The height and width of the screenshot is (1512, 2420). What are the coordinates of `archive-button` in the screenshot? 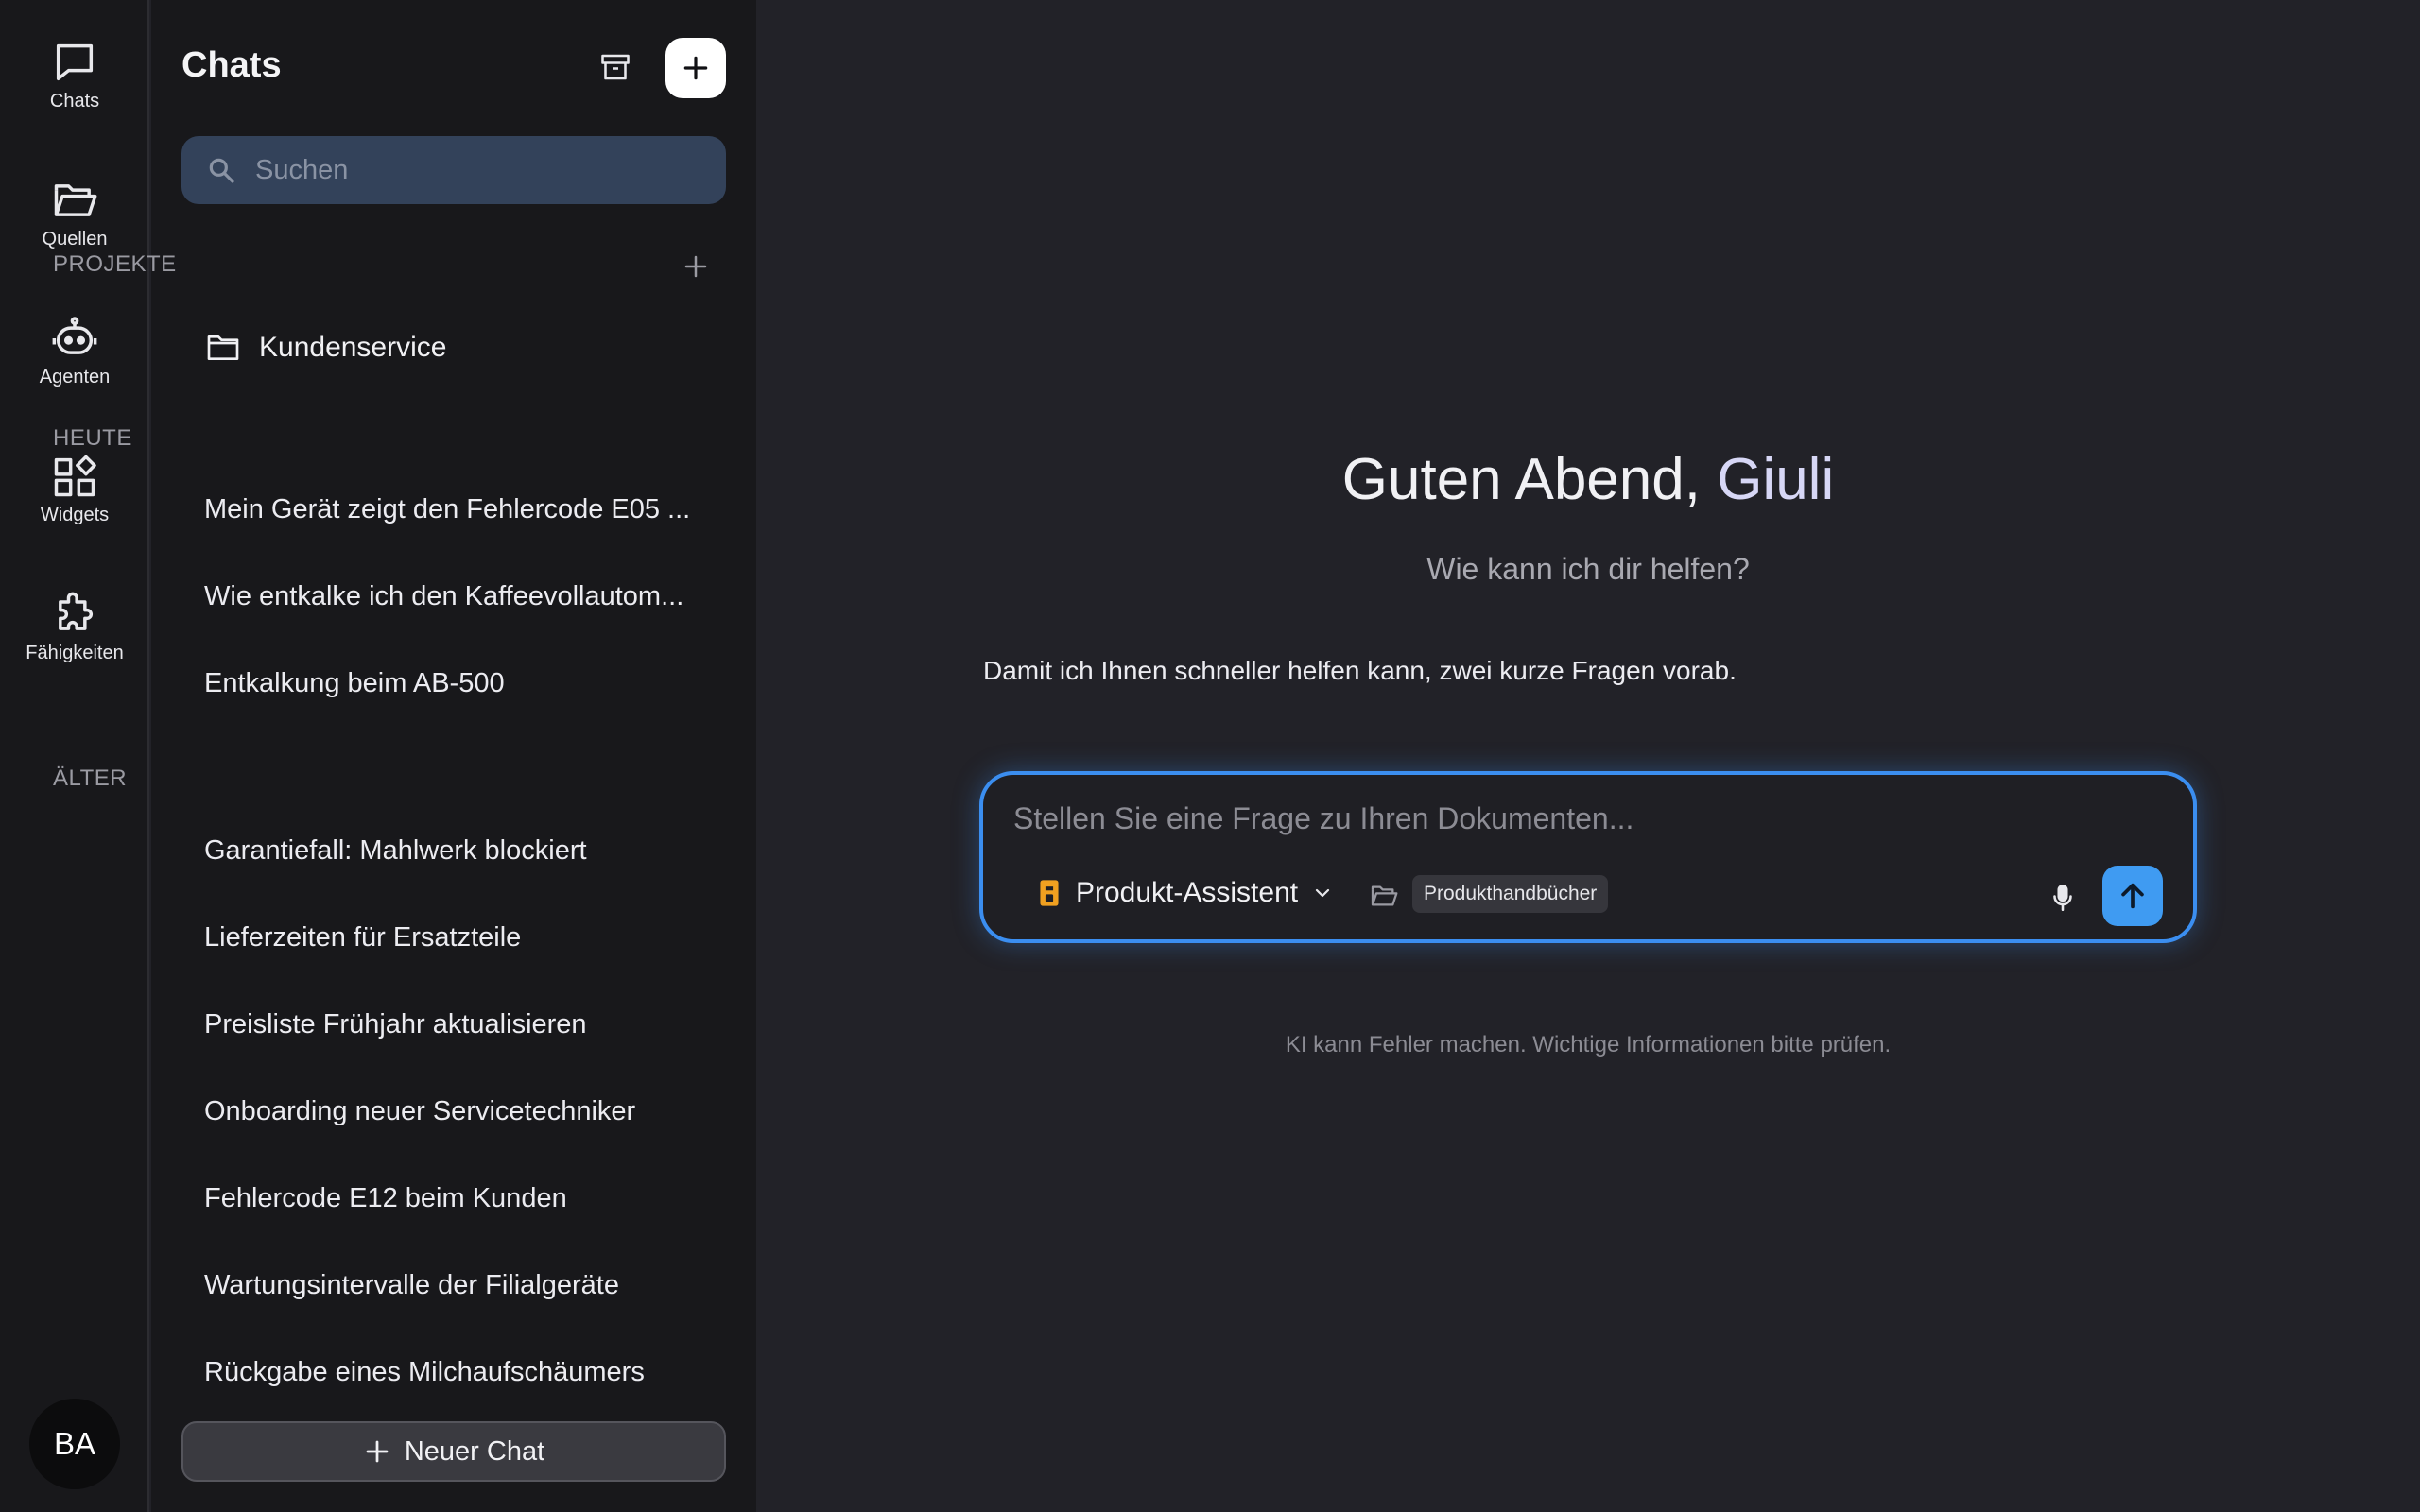 It's located at (615, 67).